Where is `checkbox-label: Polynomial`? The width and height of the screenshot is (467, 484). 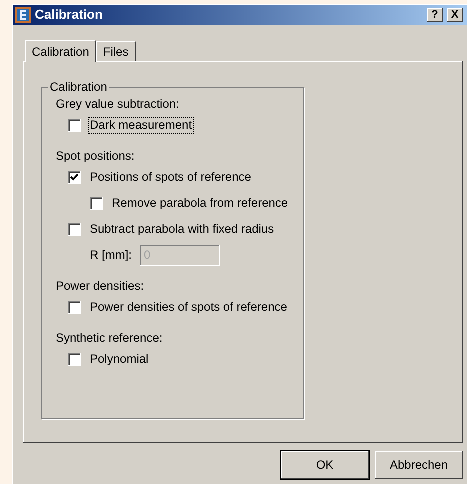 checkbox-label: Polynomial is located at coordinates (119, 359).